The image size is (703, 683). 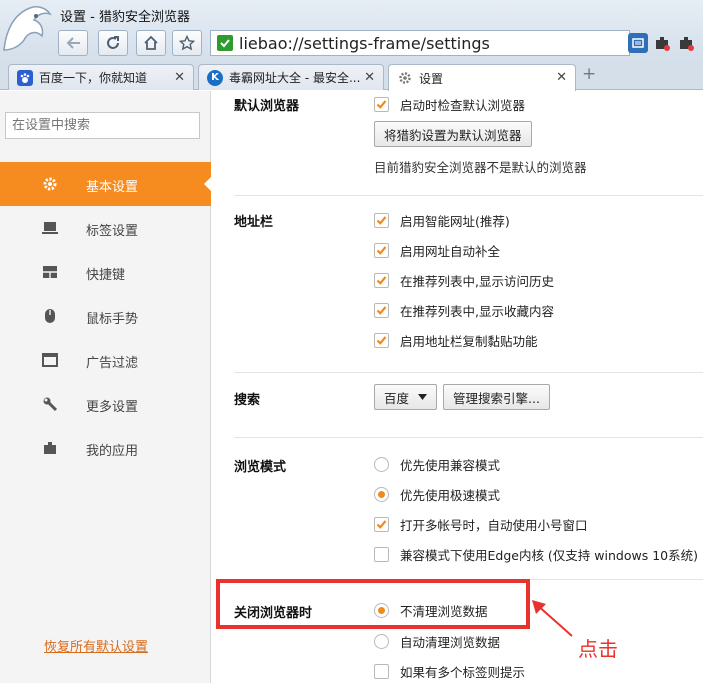 I want to click on radio-selected-icon, so click(x=381, y=494).